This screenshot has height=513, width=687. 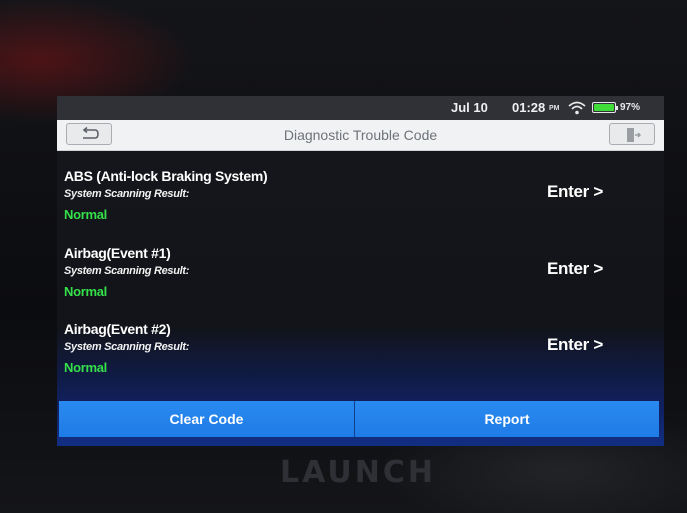 What do you see at coordinates (360, 108) in the screenshot?
I see `status-bar: Jul 10 01:28 PM 97%` at bounding box center [360, 108].